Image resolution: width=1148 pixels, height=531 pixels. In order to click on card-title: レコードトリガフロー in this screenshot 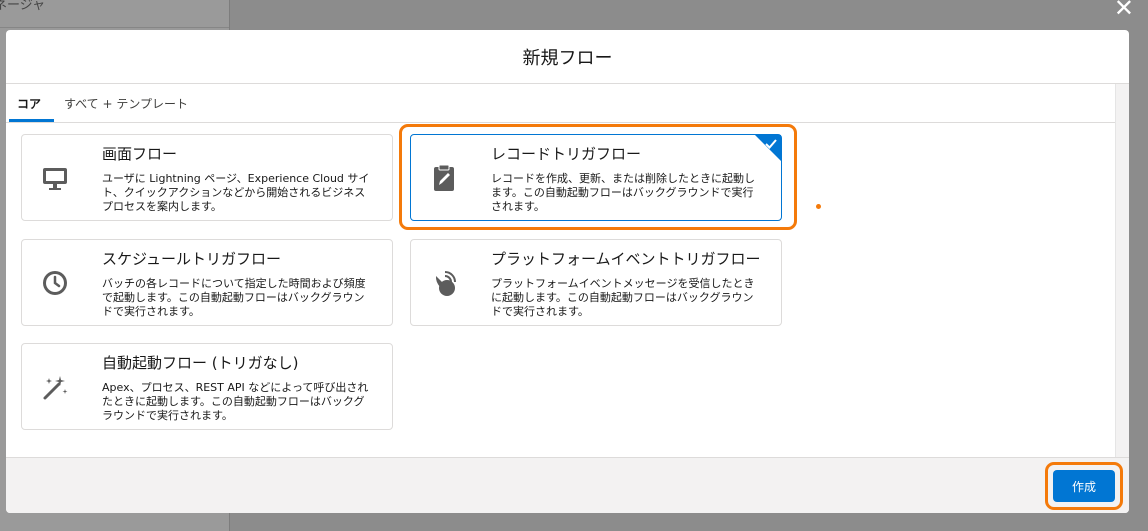, I will do `click(566, 154)`.